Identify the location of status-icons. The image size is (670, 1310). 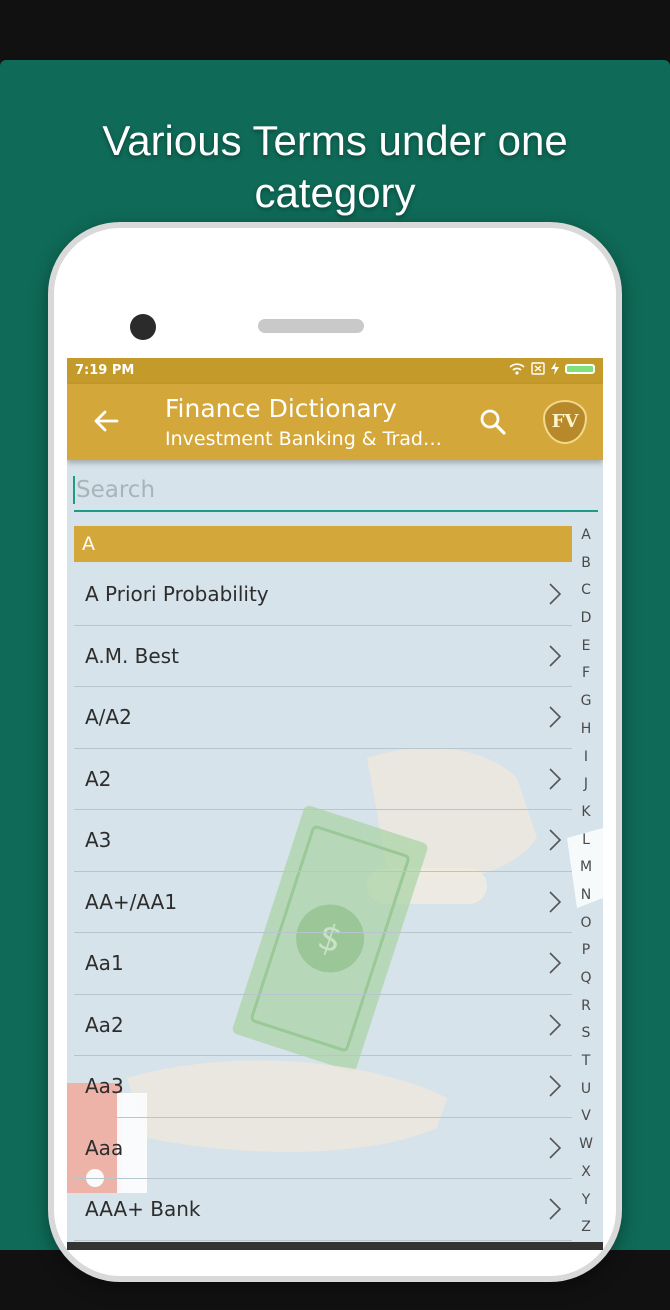
(552, 368).